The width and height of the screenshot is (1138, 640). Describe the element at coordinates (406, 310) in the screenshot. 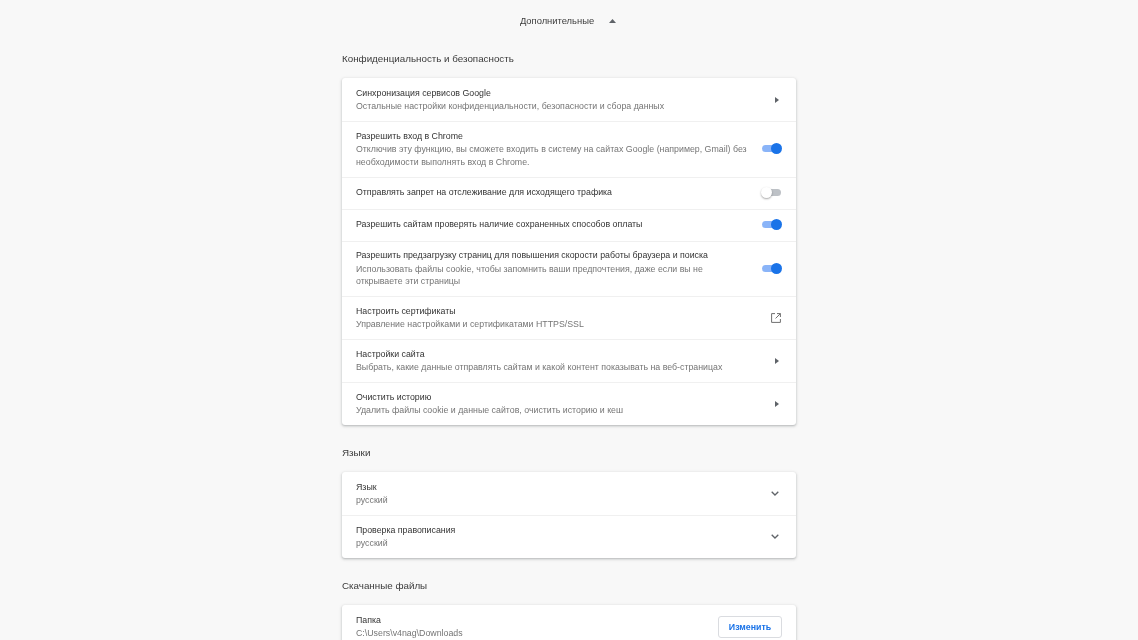

I see `setting-title: Настроить сертификаты` at that location.